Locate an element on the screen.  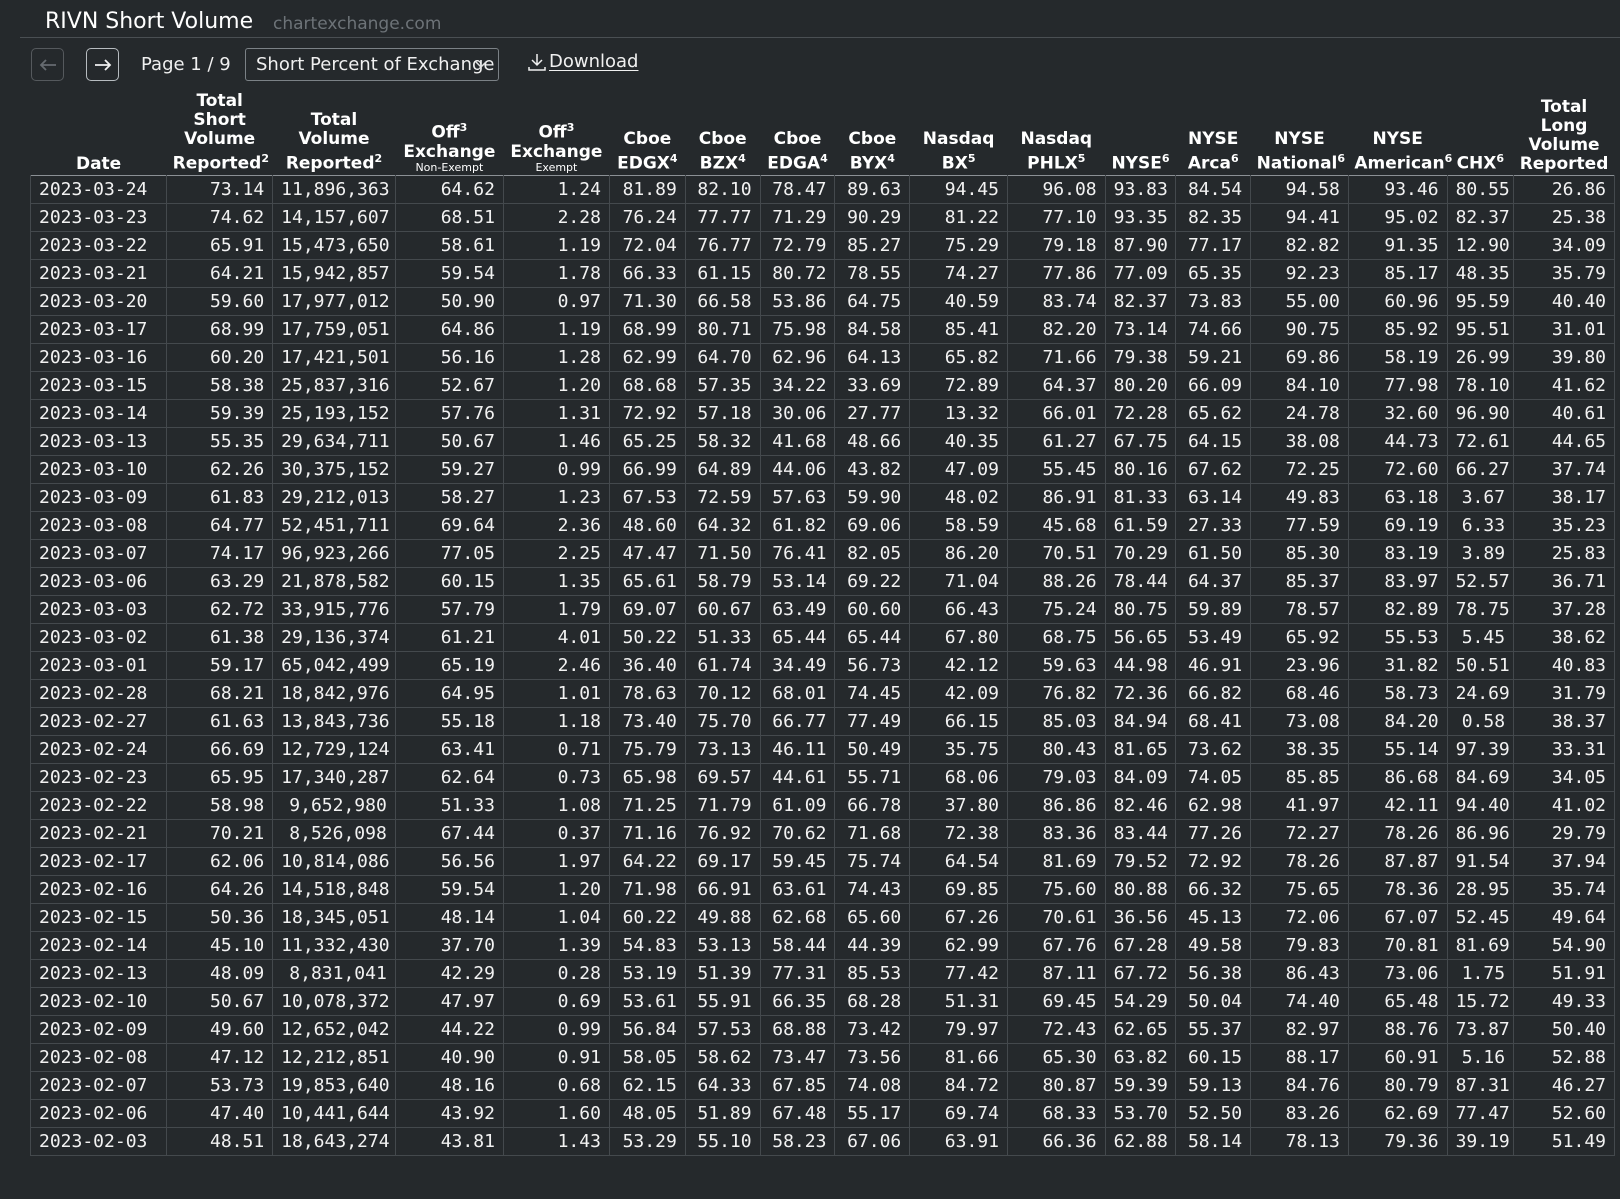
value-cell: 64.75 is located at coordinates (872, 301).